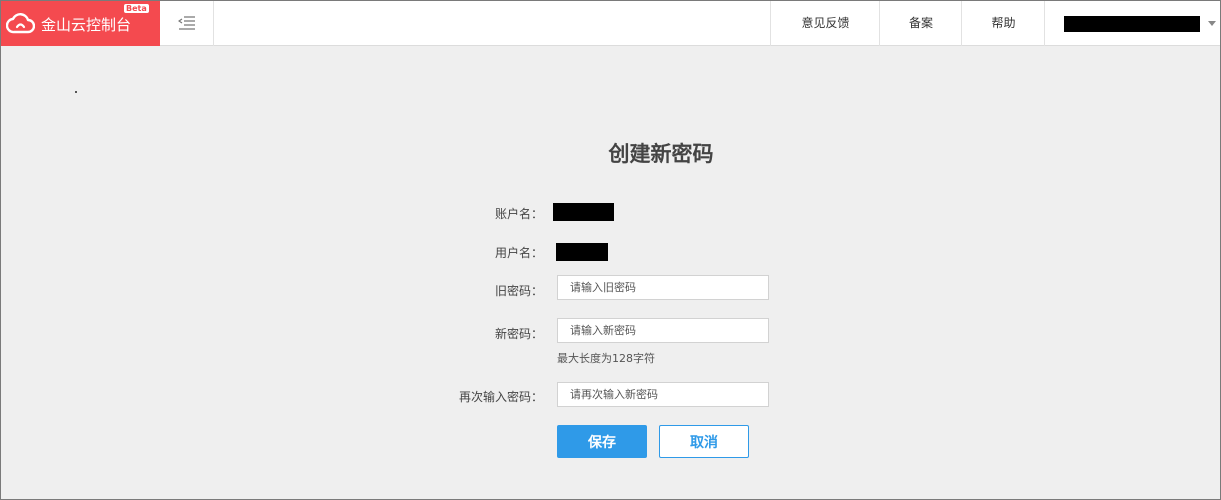  What do you see at coordinates (518, 334) in the screenshot?
I see `new-password-label: 新密码：` at bounding box center [518, 334].